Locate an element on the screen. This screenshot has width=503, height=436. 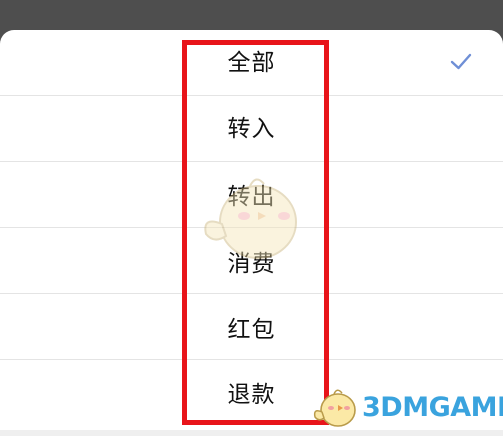
watermark-logo: 3DMGAME is located at coordinates (407, 407).